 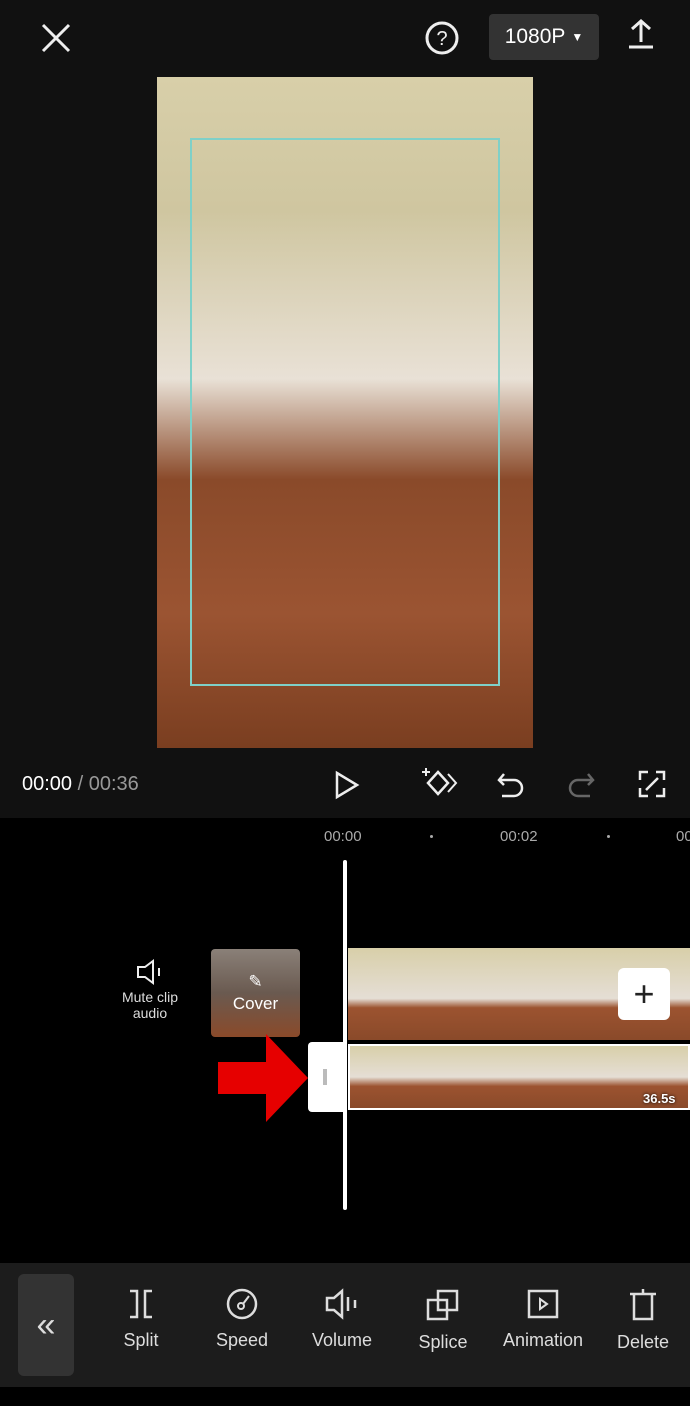 I want to click on splice-icon, so click(x=442, y=1305).